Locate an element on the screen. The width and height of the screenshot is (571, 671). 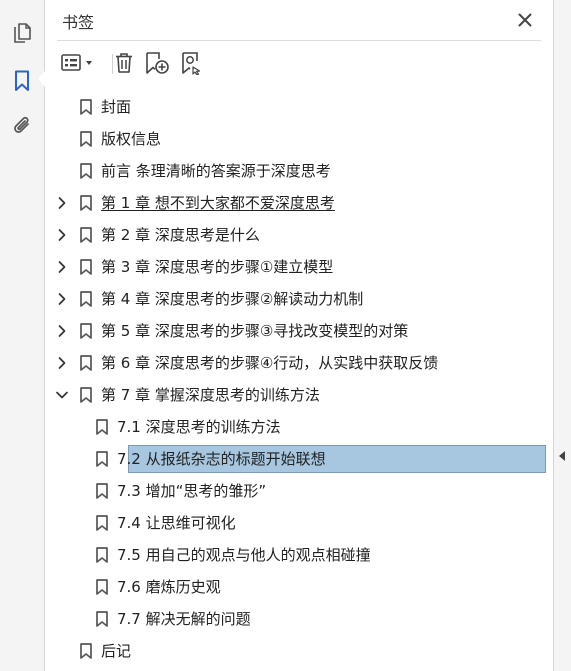
bookmark-item: 7.3 增加“思考的雏形” is located at coordinates (299, 491).